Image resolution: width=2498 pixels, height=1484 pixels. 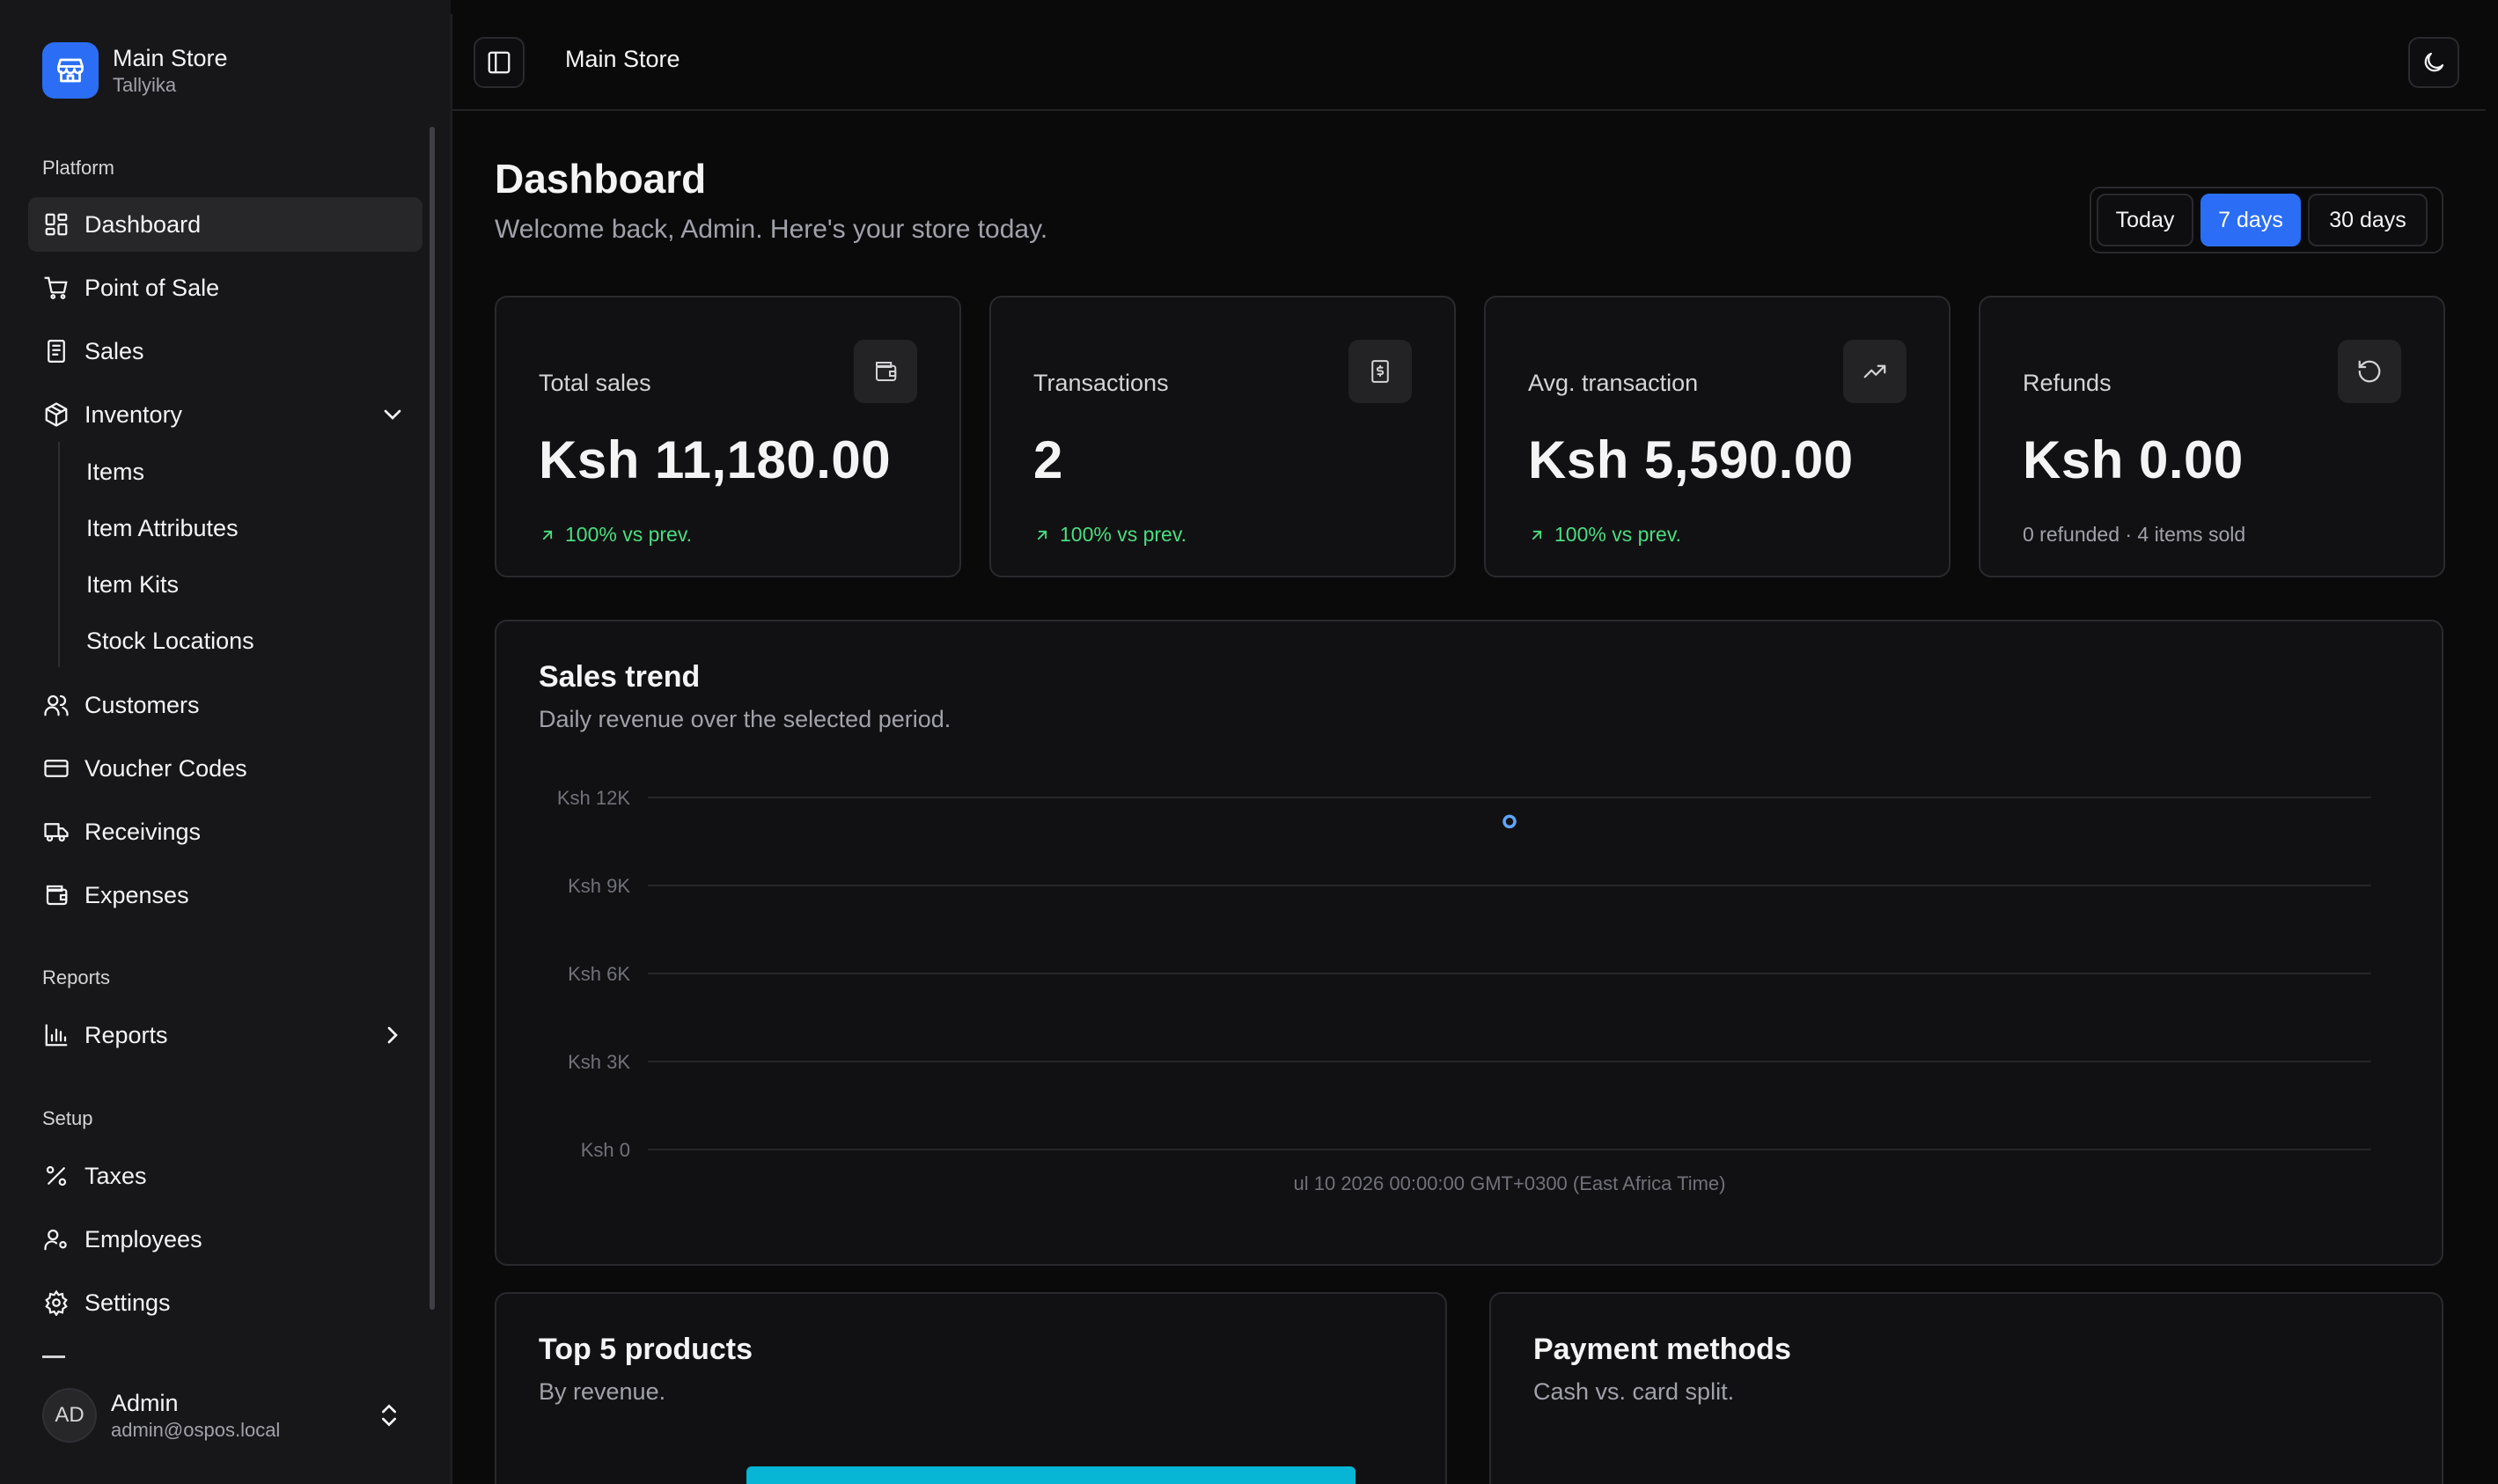 What do you see at coordinates (56, 224) in the screenshot?
I see `layout-dashboard-icon` at bounding box center [56, 224].